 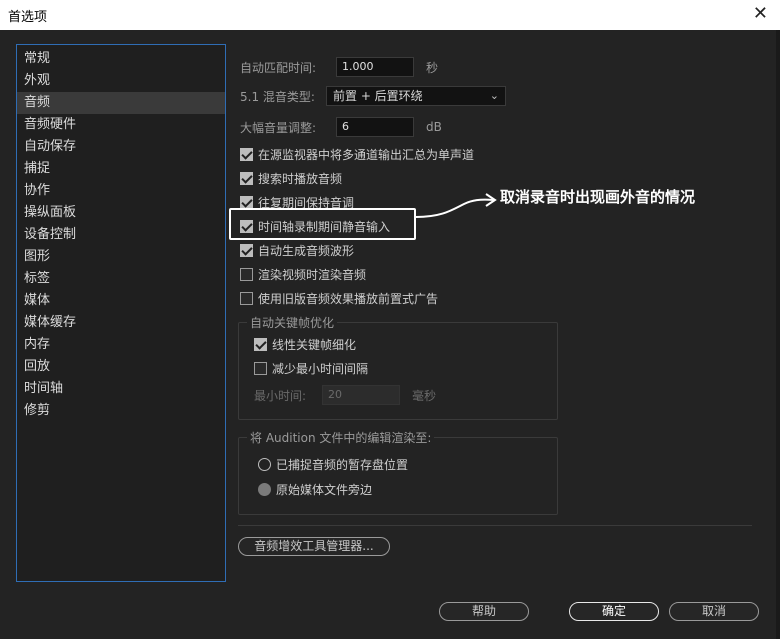 I want to click on annotation-text: 取消录音时出现画外音的情况, so click(x=598, y=197).